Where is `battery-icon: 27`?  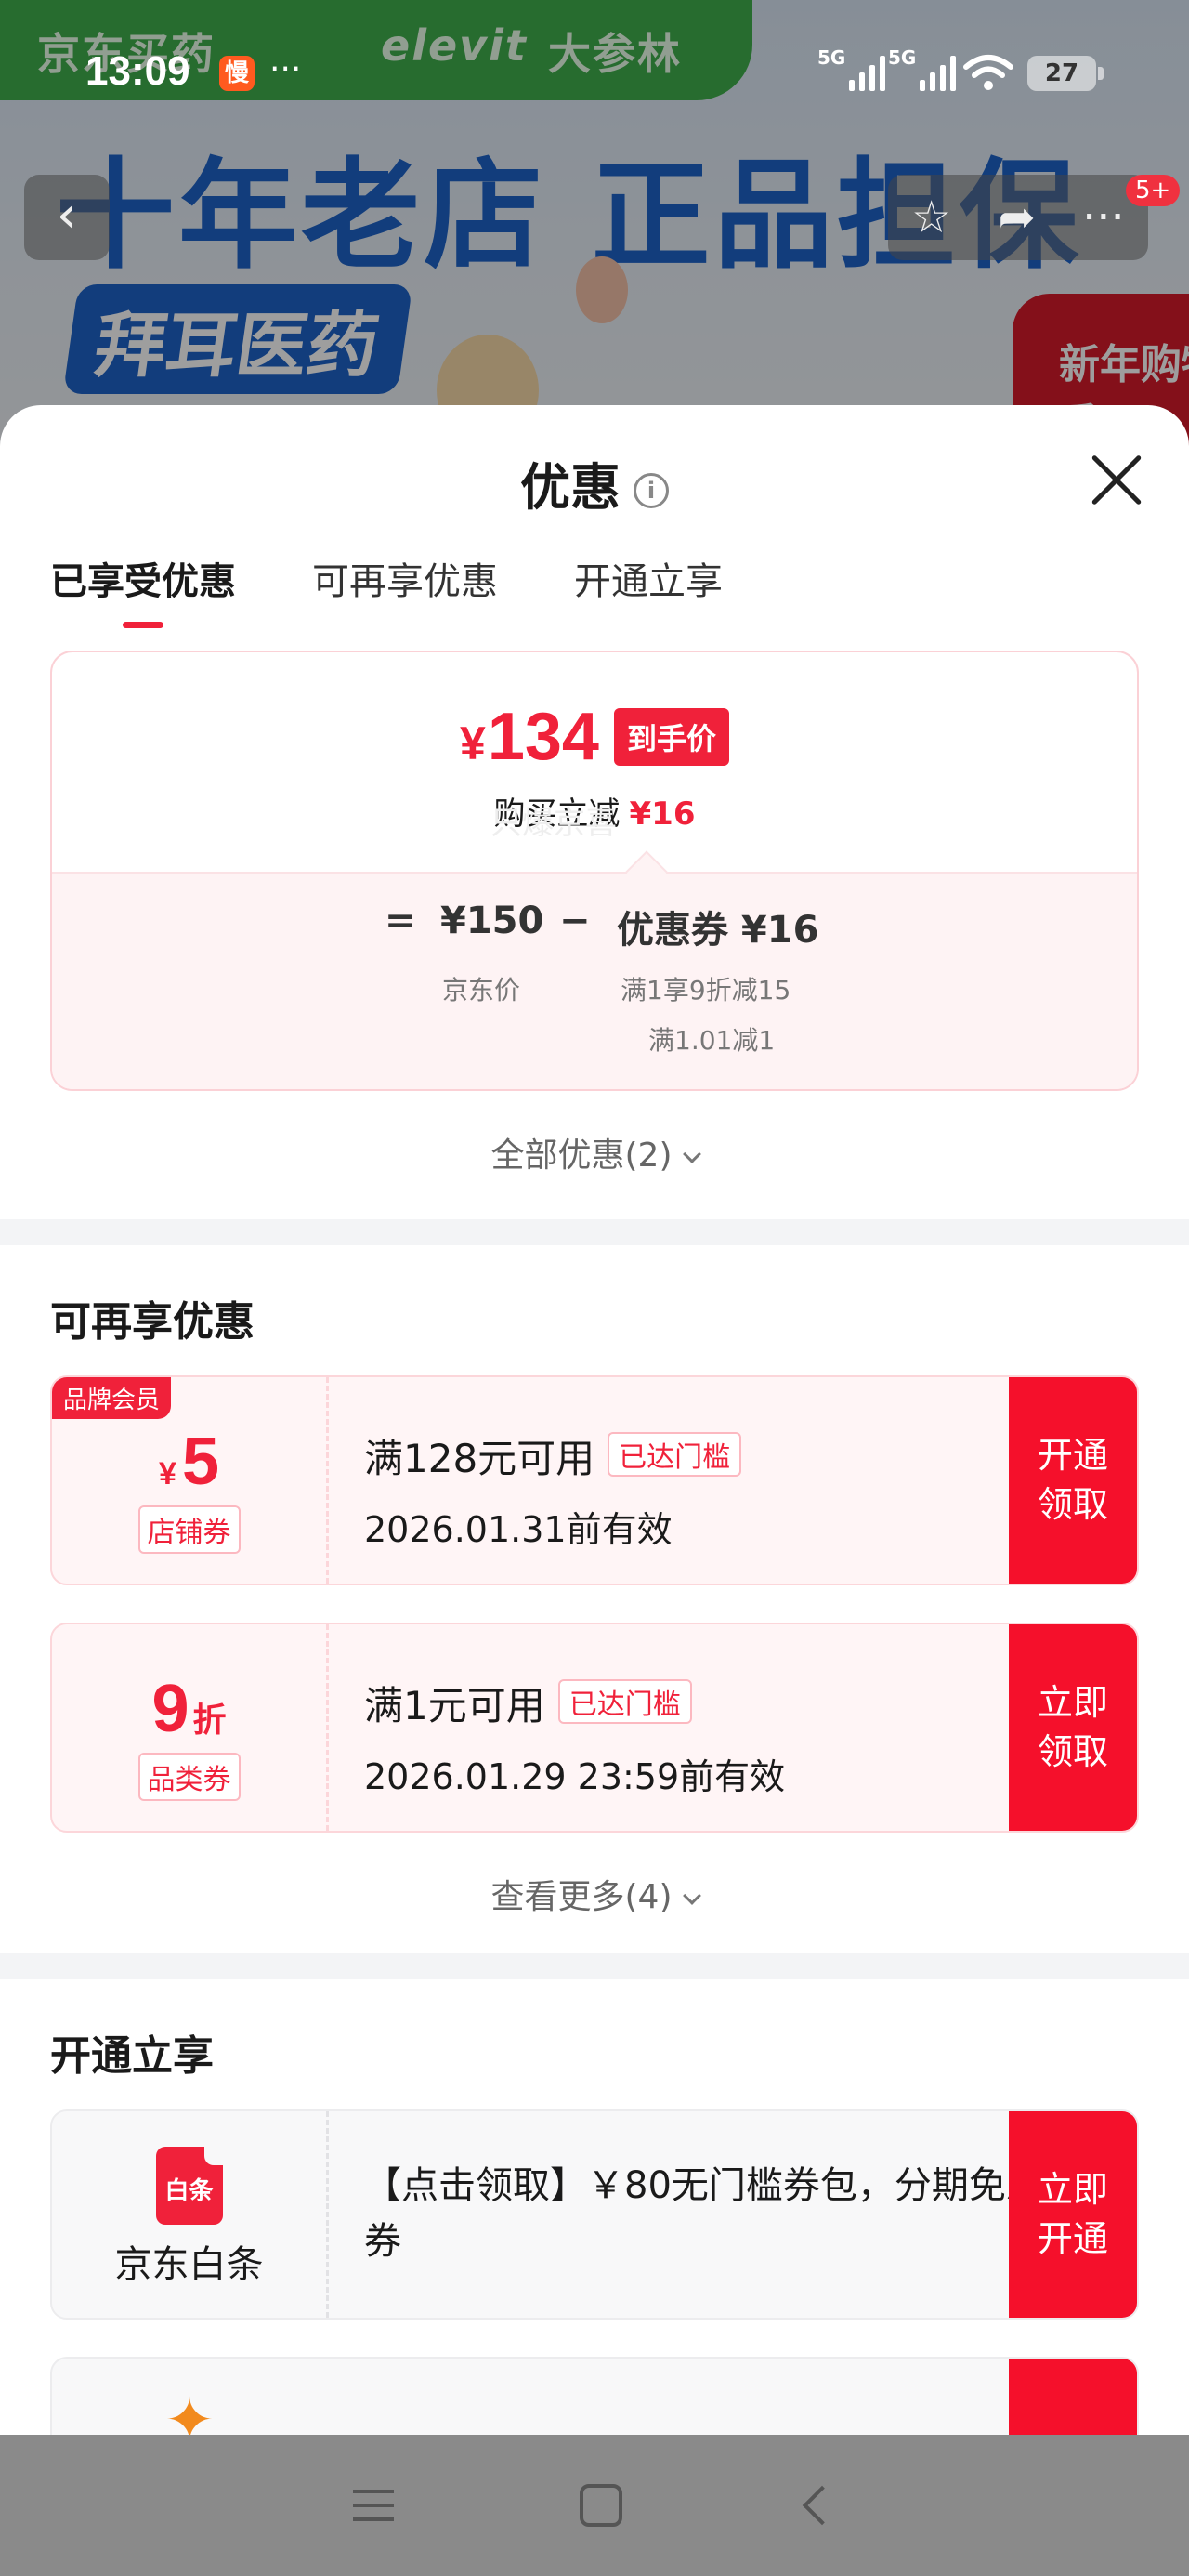
battery-icon: 27 is located at coordinates (1065, 73).